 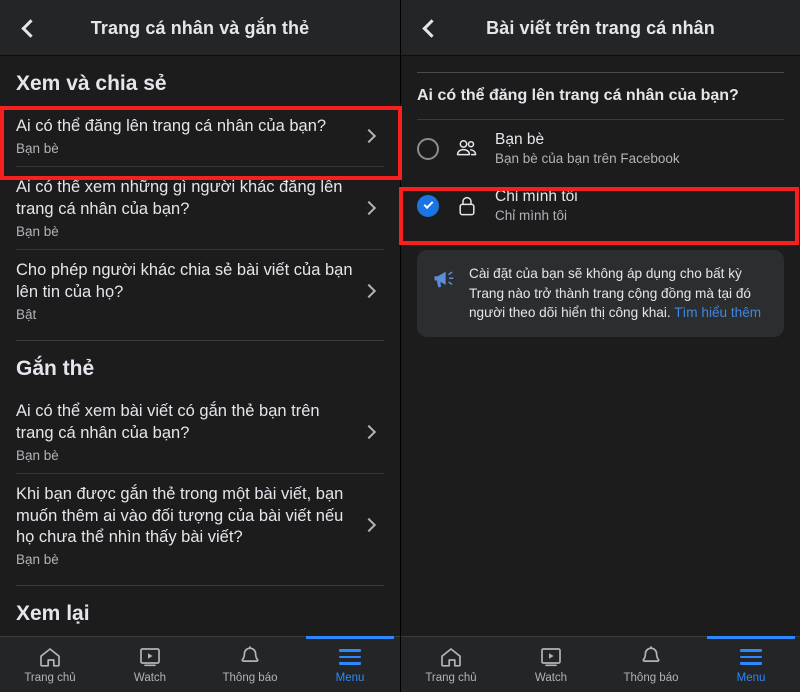 I want to click on left-page-title: Trang cá nhân và gắn thẻ, so click(x=200, y=27).